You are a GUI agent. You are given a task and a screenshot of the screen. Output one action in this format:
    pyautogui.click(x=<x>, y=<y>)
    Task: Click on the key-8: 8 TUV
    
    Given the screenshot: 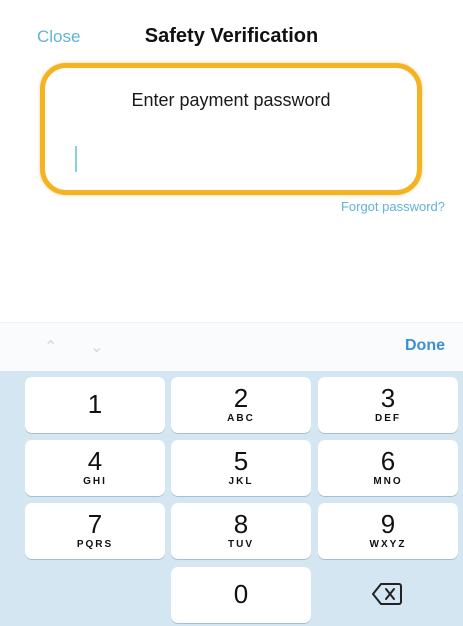 What is the action you would take?
    pyautogui.click(x=241, y=531)
    